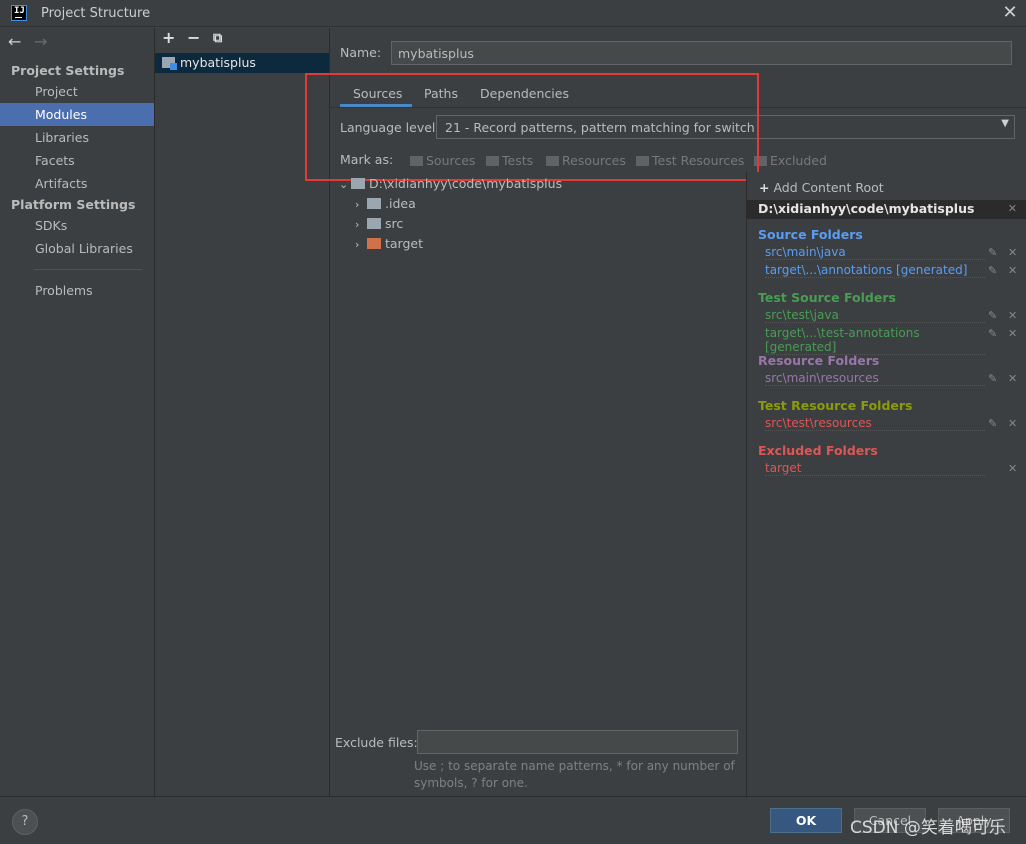 This screenshot has height=844, width=1026. Describe the element at coordinates (344, 184) in the screenshot. I see `chevron-down-icon: ⌄` at that location.